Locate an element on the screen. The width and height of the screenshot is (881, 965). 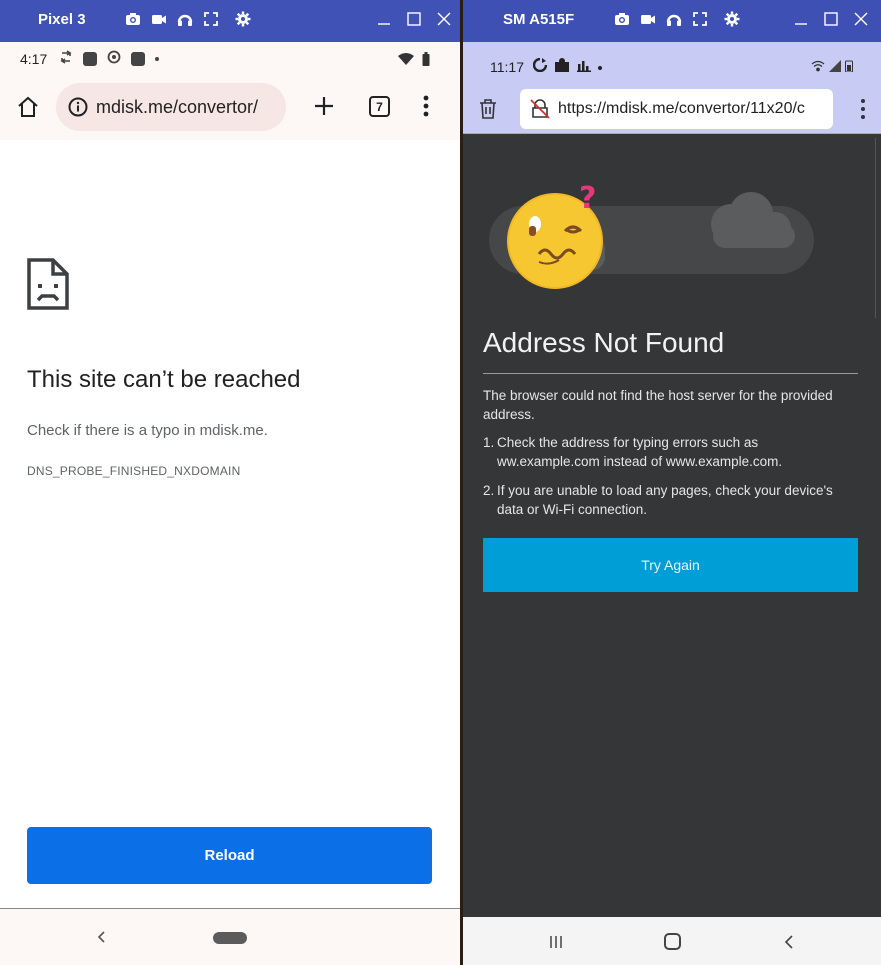
title-divider is located at coordinates (670, 373).